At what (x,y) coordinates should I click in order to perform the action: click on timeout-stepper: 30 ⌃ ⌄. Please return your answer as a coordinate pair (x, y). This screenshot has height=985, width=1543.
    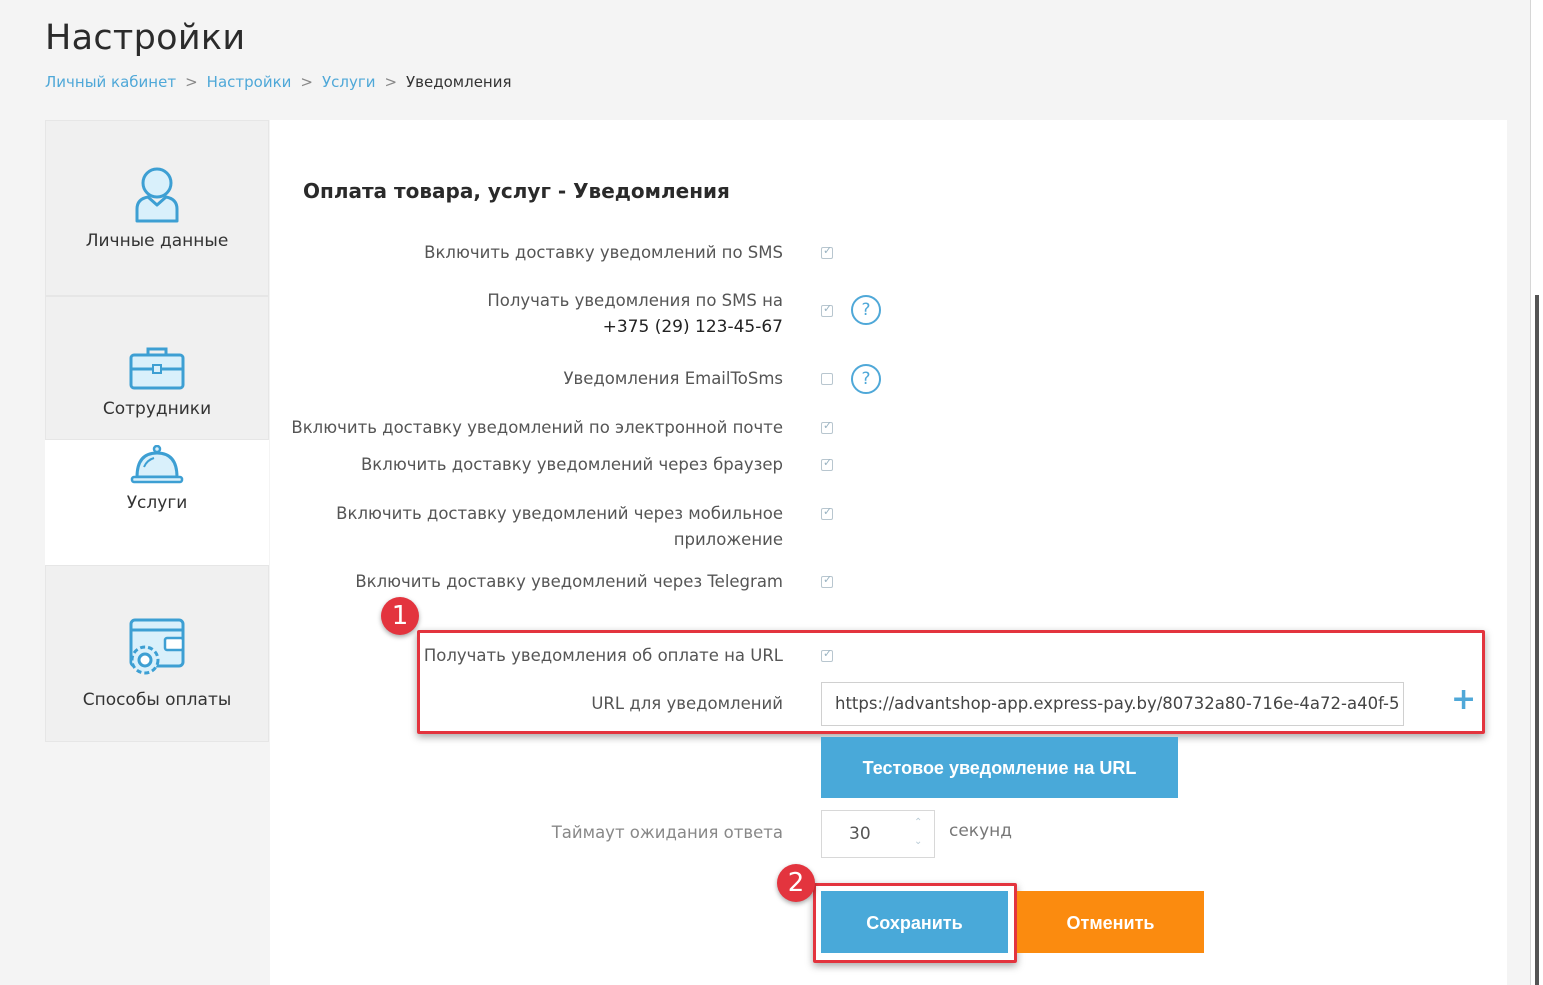
    Looking at the image, I should click on (878, 834).